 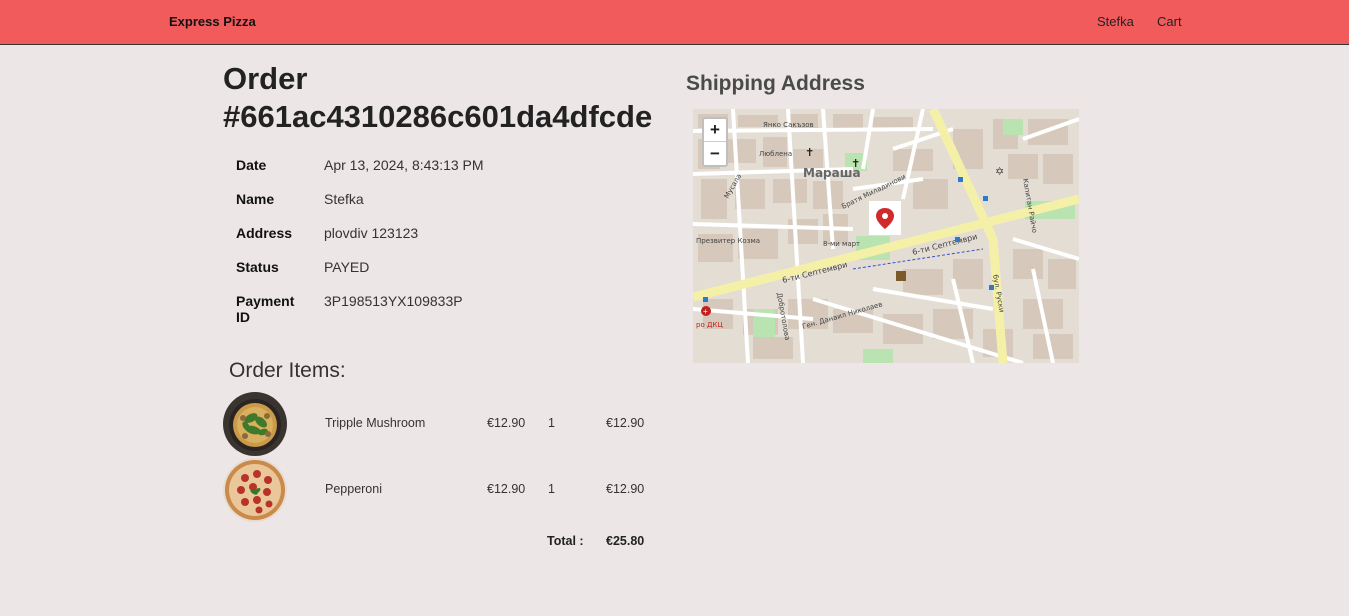 What do you see at coordinates (287, 370) in the screenshot?
I see `order-items-title: Order Items:` at bounding box center [287, 370].